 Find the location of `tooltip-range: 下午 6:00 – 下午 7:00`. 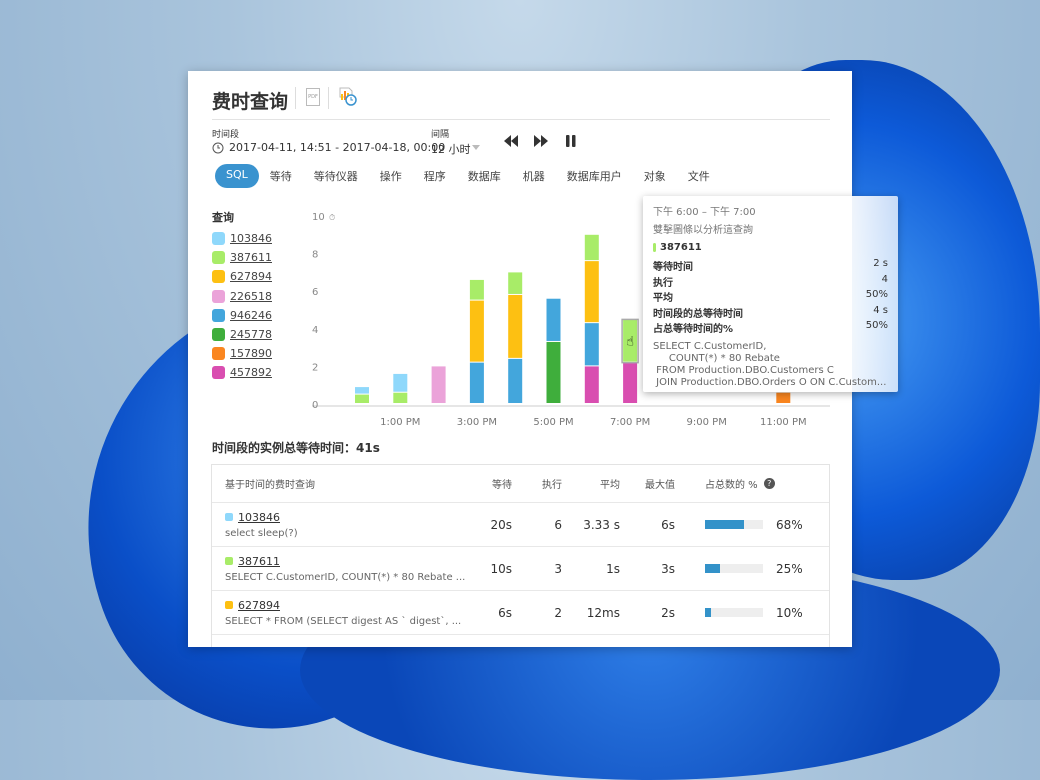

tooltip-range: 下午 6:00 – 下午 7:00 is located at coordinates (704, 212).